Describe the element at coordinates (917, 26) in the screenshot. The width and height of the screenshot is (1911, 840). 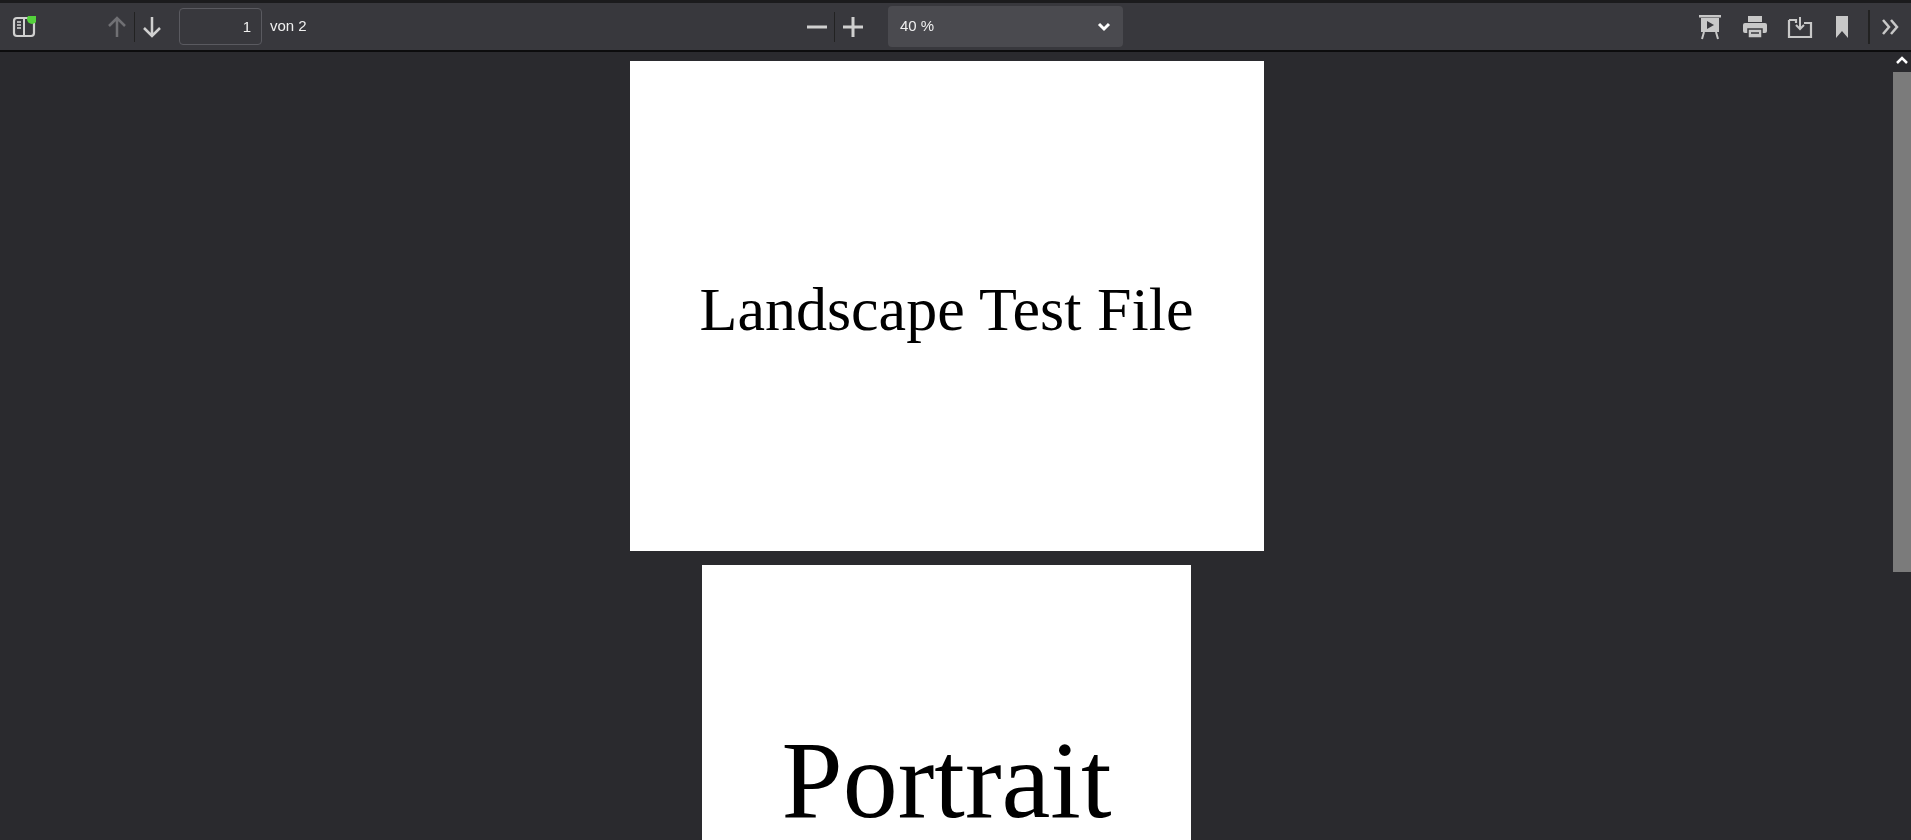
I see `zoom-value: 40 %` at that location.